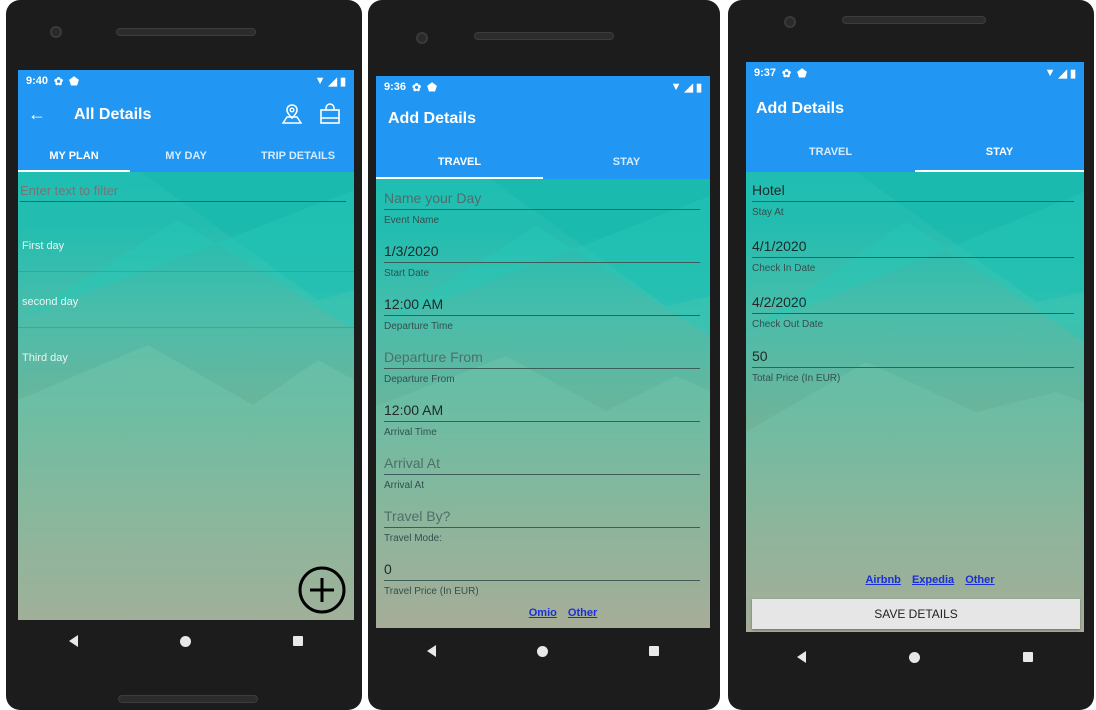 The width and height of the screenshot is (1096, 710). Describe the element at coordinates (542, 412) in the screenshot. I see `arrival-time-input: 12:00 AM` at that location.